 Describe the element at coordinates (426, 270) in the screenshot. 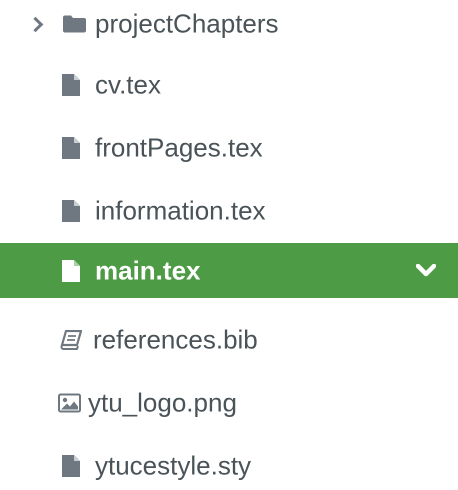

I see `chevron-down-icon` at that location.